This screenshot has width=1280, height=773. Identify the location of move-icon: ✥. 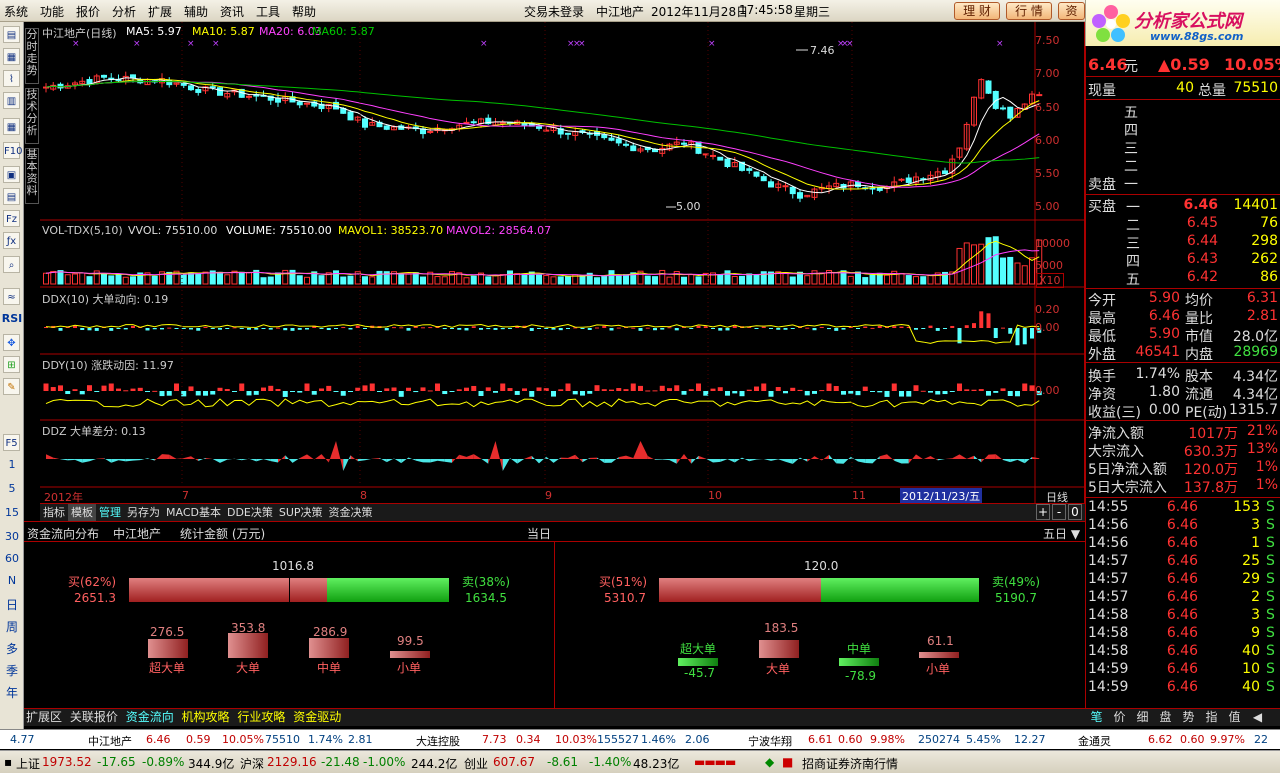
(11, 342).